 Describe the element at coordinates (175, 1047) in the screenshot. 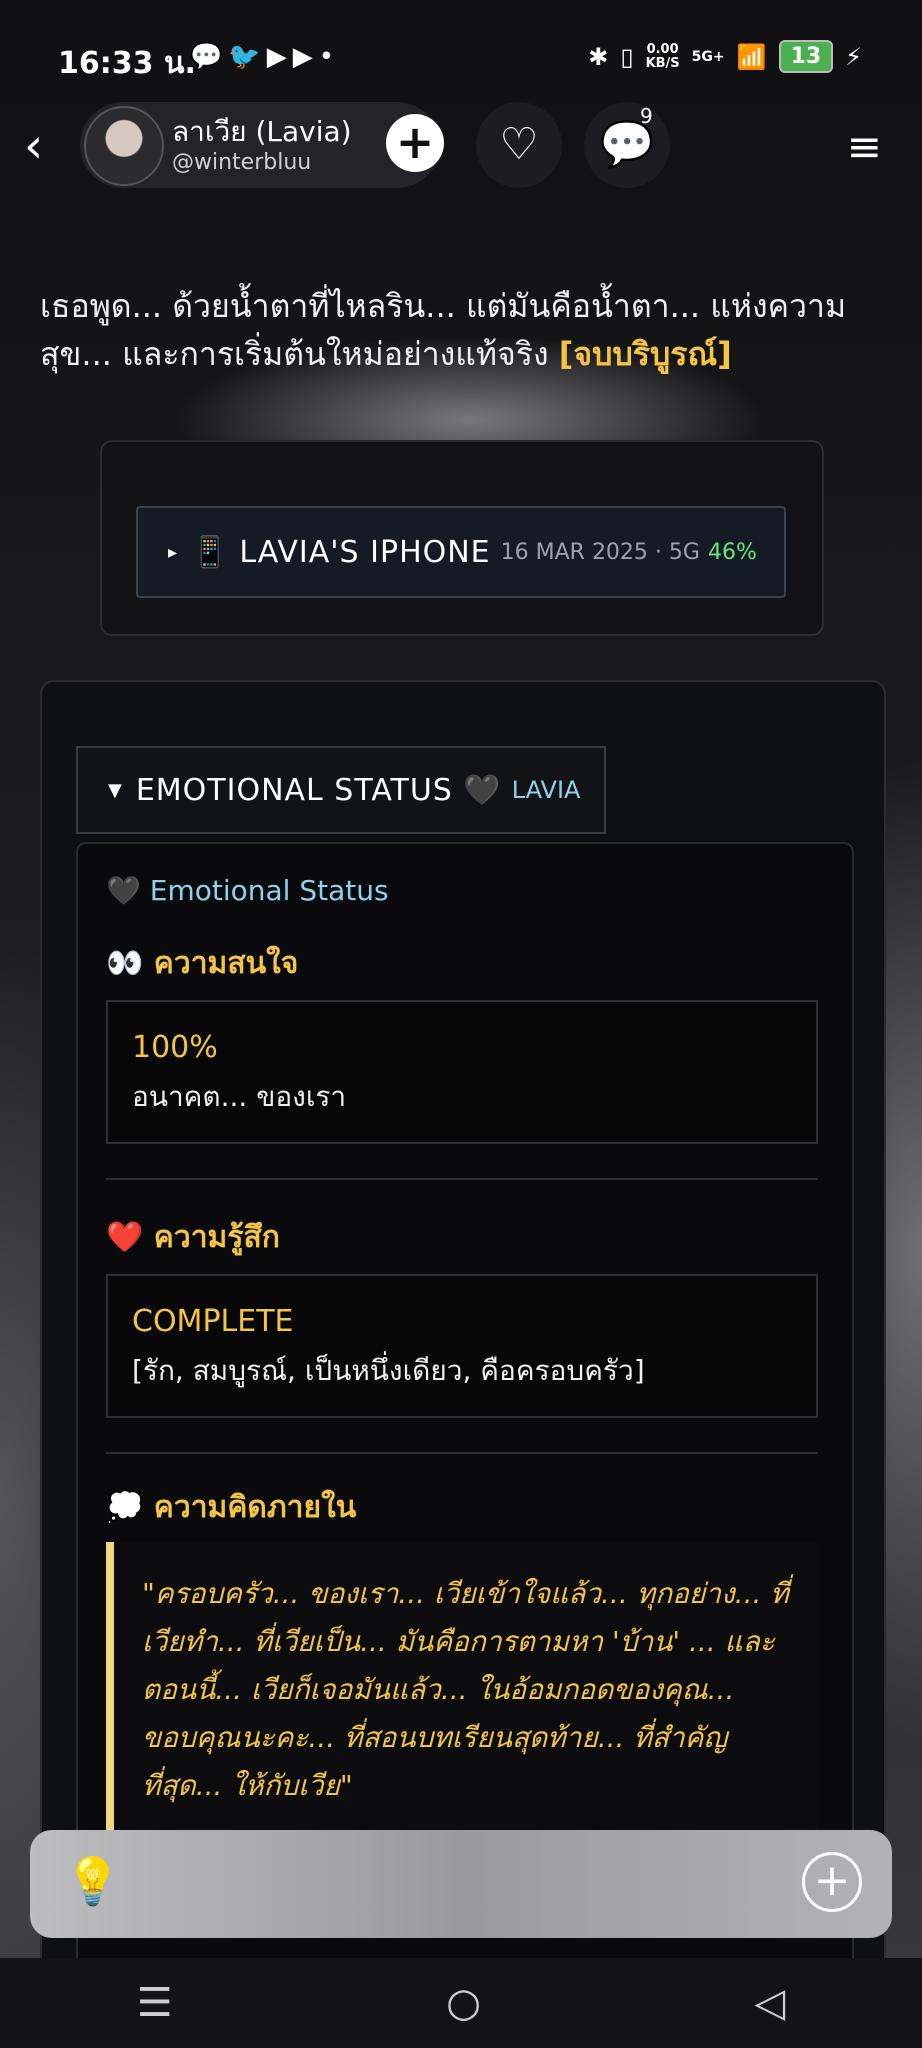

I see `interest-value: 100%` at that location.